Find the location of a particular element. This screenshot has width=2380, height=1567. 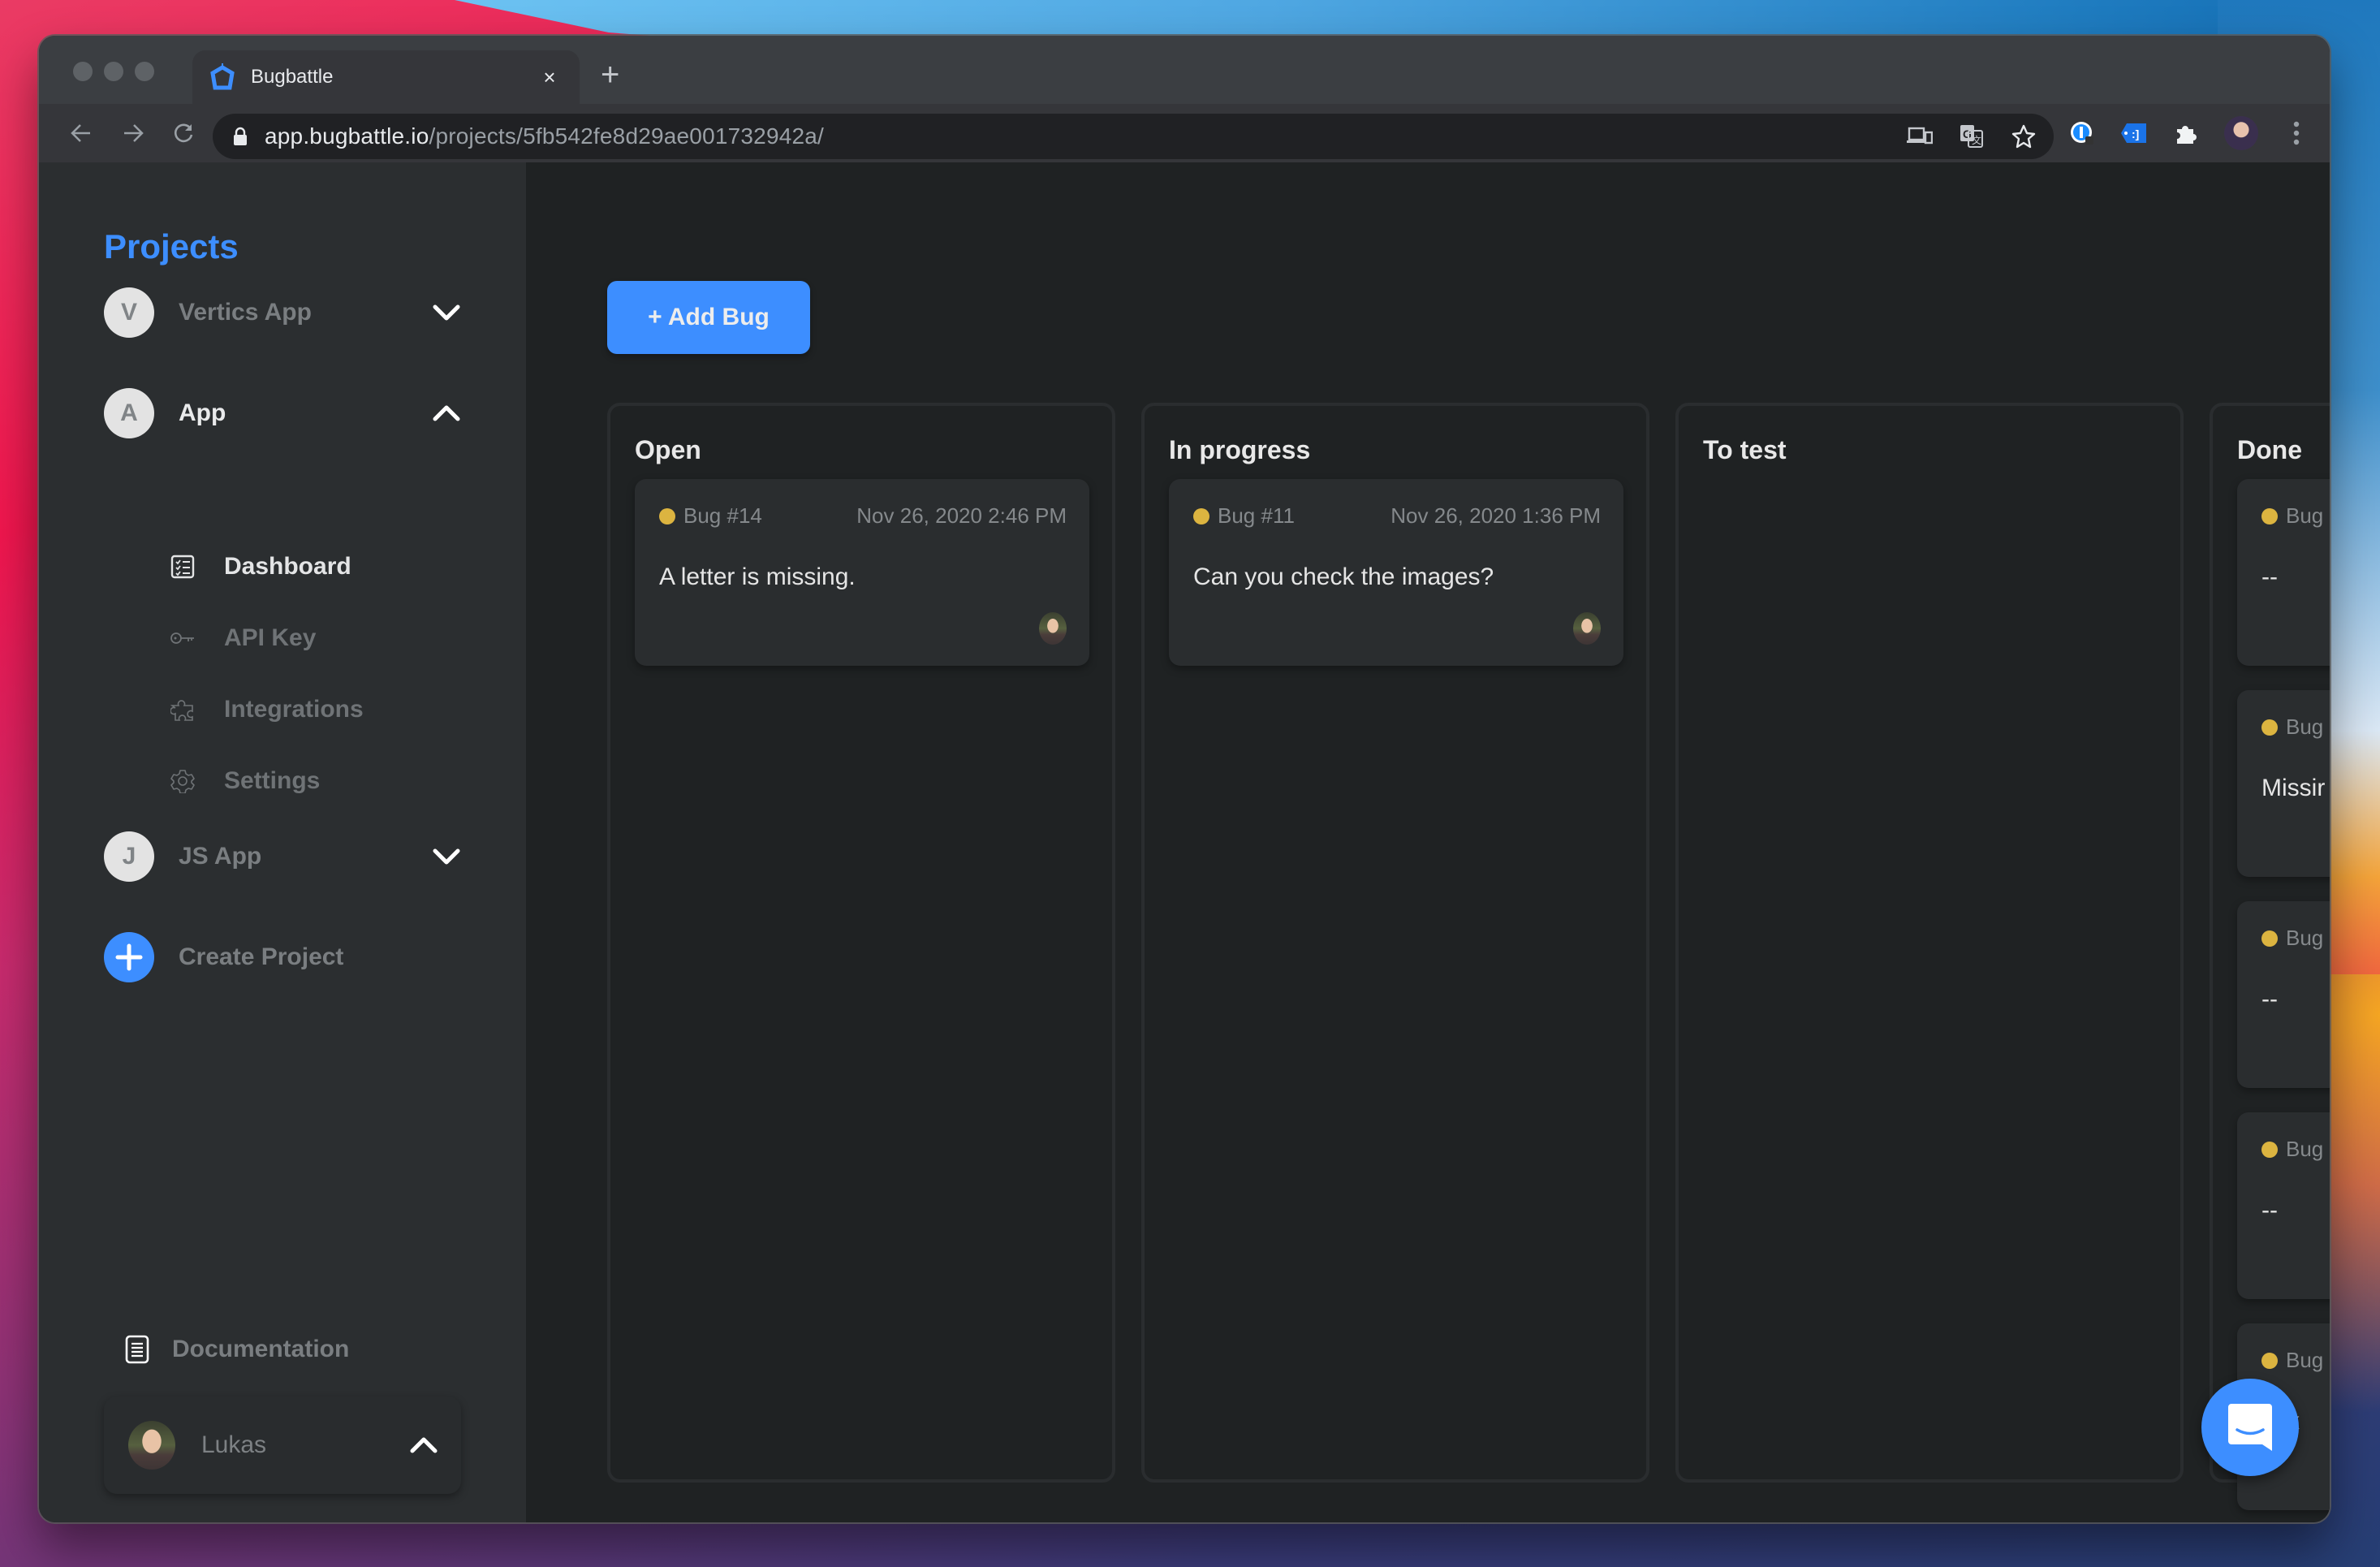

project-app: A App is located at coordinates (282, 413).